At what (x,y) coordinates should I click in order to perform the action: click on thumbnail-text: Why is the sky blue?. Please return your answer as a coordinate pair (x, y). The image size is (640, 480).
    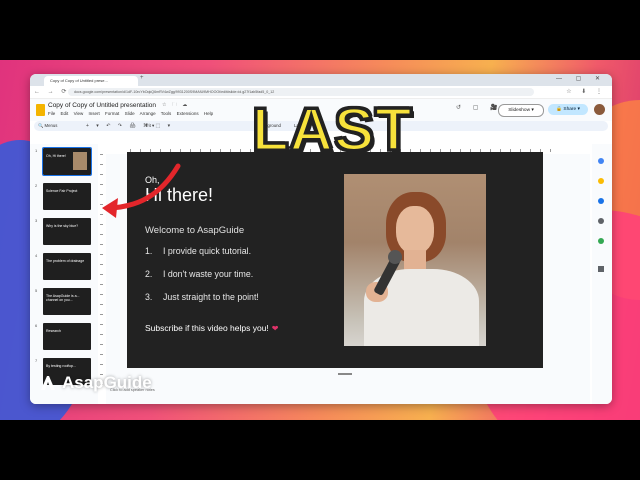
    Looking at the image, I should click on (62, 226).